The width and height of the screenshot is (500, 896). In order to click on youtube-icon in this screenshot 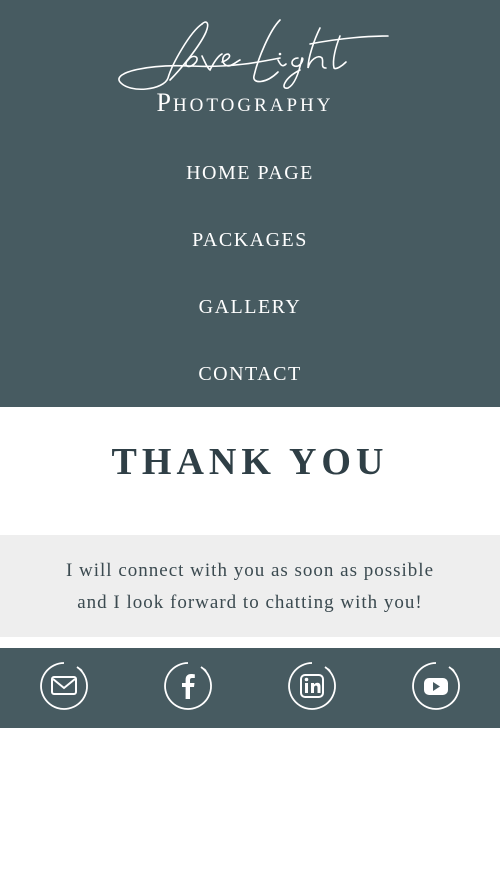, I will do `click(436, 686)`.